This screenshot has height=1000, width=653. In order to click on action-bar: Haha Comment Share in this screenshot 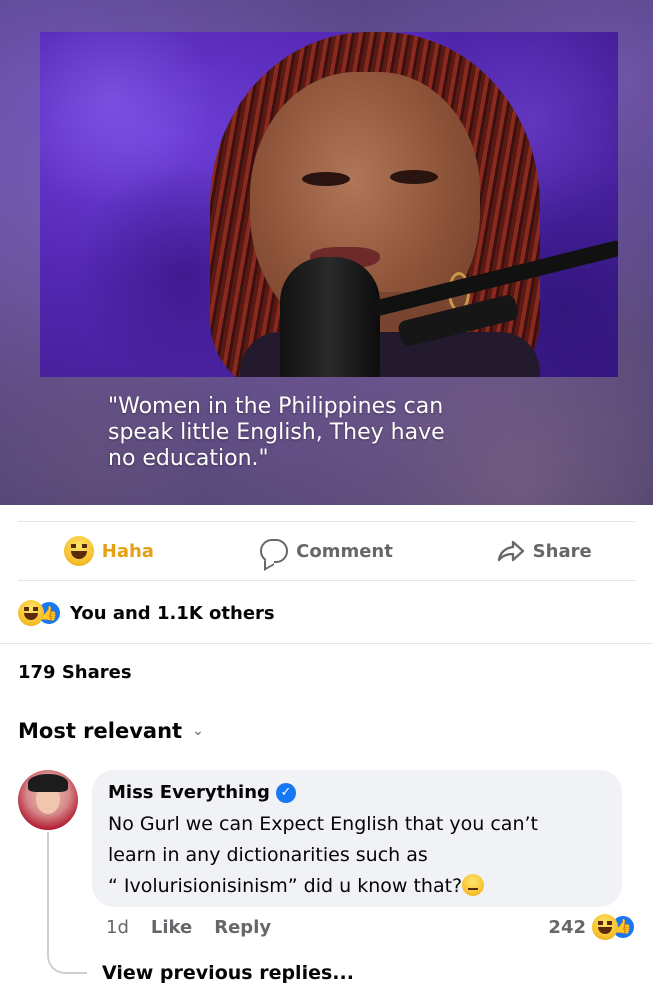, I will do `click(326, 551)`.